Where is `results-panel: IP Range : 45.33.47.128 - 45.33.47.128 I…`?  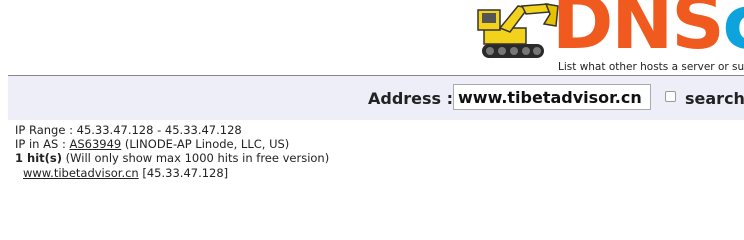
results-panel: IP Range : 45.33.47.128 - 45.33.47.128 I… is located at coordinates (172, 151).